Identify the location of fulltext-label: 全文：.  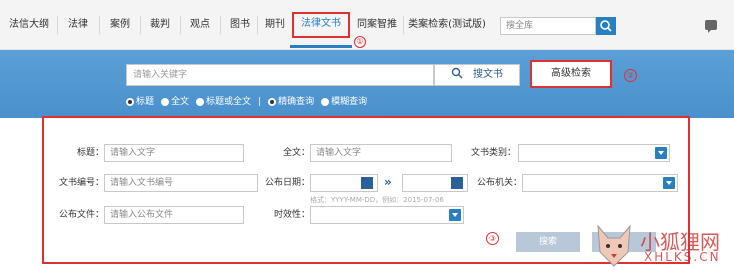
(296, 153).